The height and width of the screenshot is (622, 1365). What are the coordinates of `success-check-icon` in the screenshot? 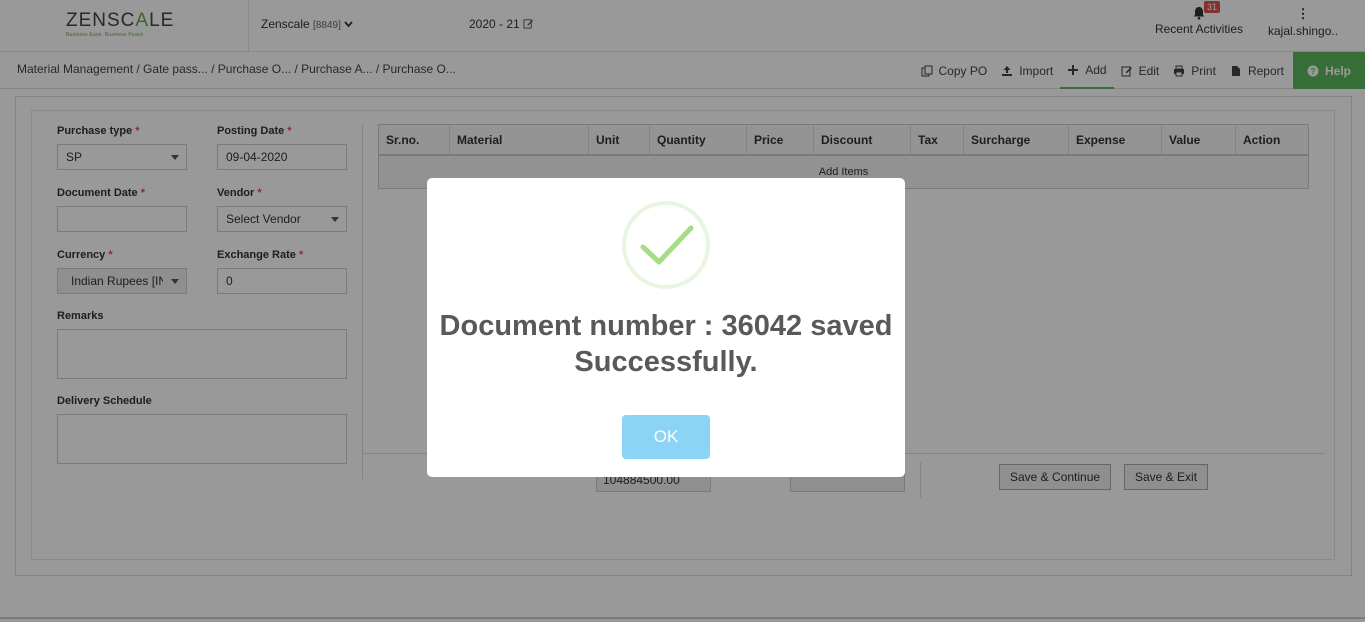 It's located at (666, 245).